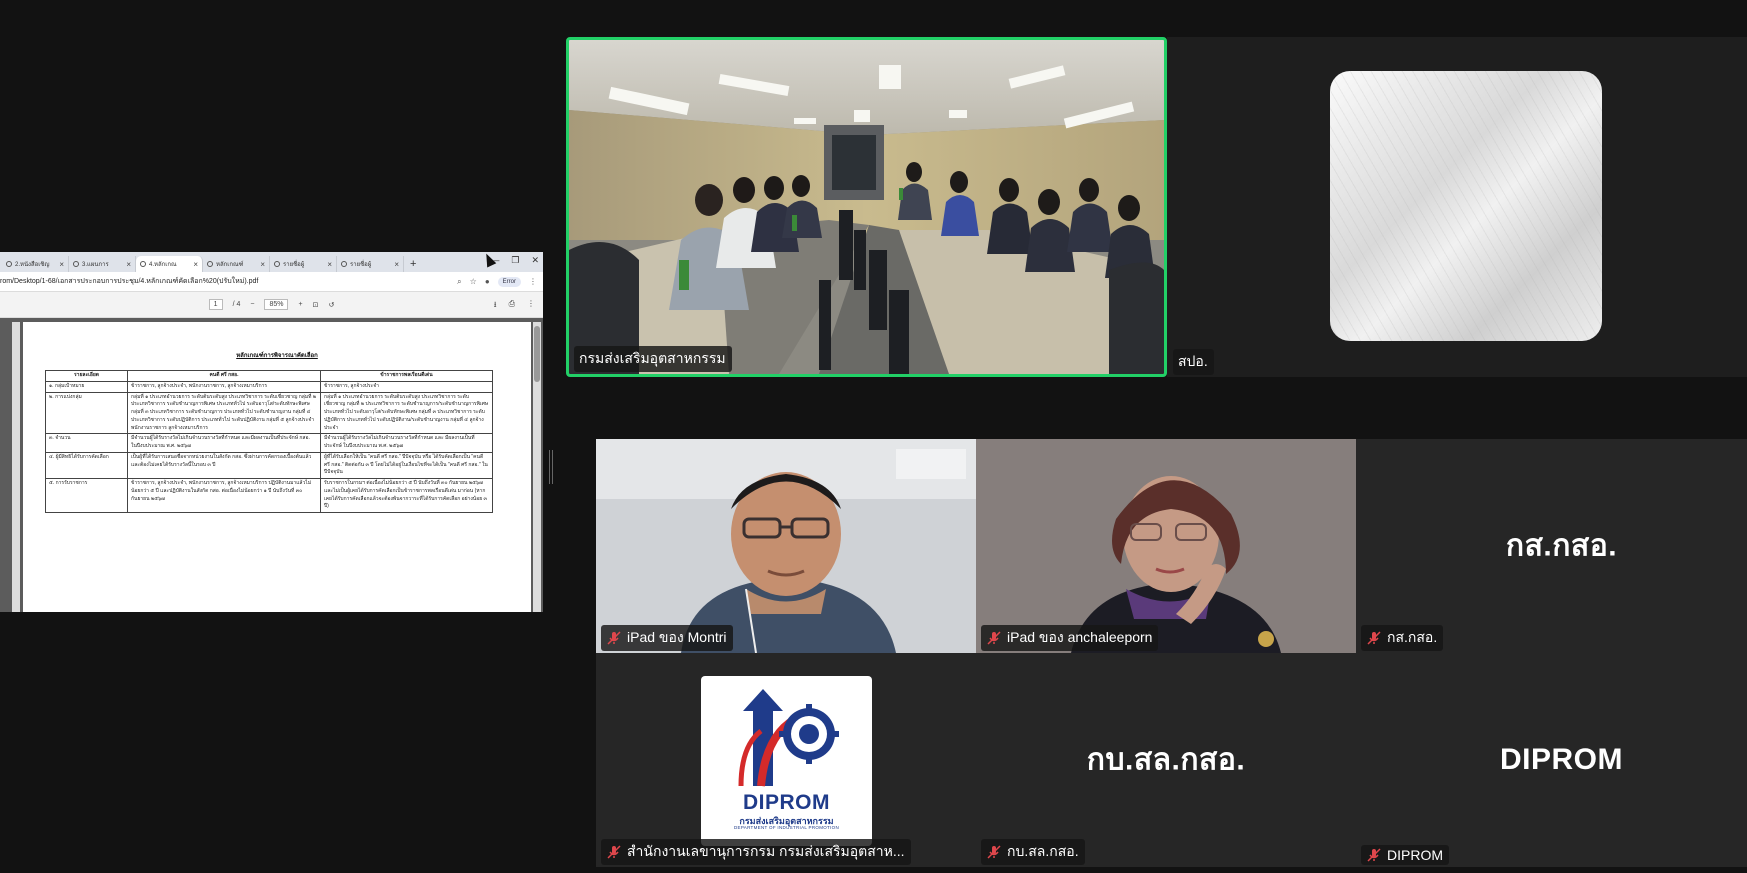 This screenshot has height=873, width=1747. I want to click on download-icon: ⭳, so click(495, 306).